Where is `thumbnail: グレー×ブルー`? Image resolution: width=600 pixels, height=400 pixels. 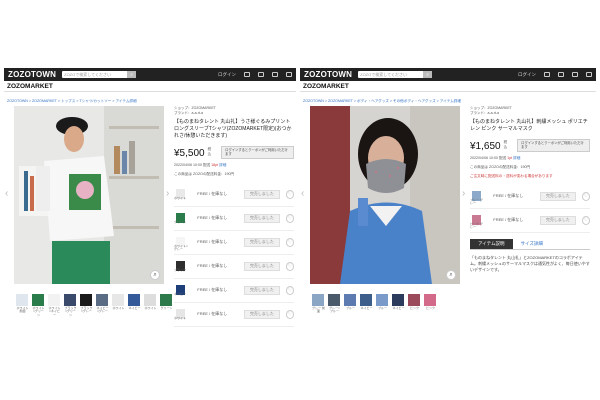
thumbnail: グレー×ブルー is located at coordinates (334, 303).